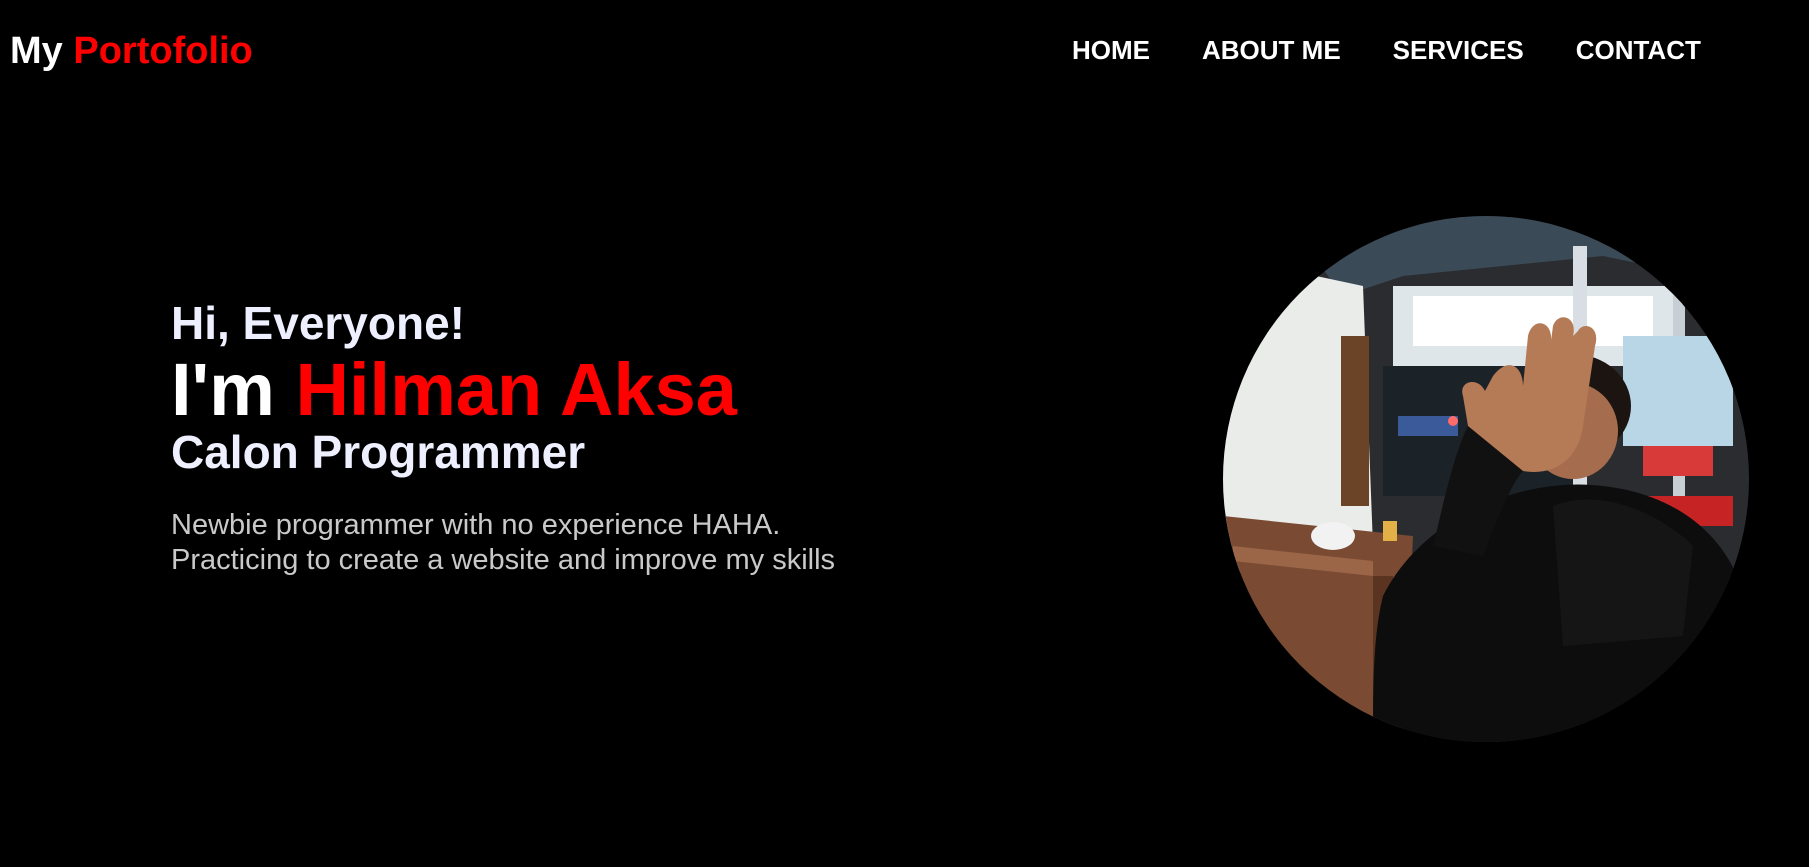 The width and height of the screenshot is (1809, 867). Describe the element at coordinates (223, 389) in the screenshot. I see `hero-intro-prefix: I'm` at that location.